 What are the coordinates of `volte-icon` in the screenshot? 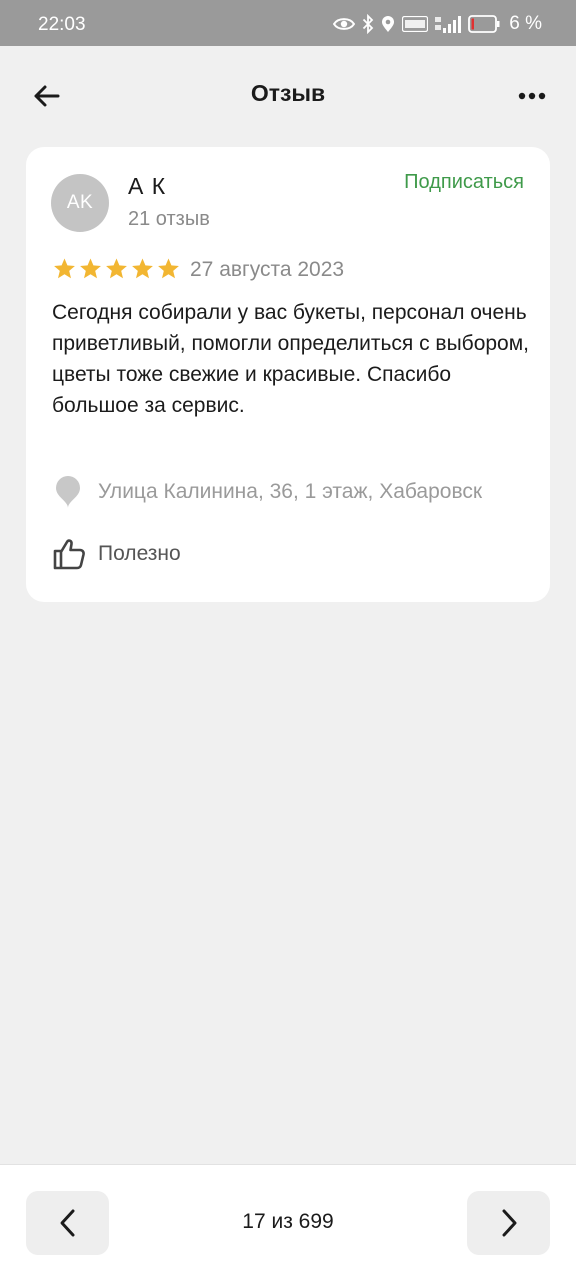 It's located at (415, 24).